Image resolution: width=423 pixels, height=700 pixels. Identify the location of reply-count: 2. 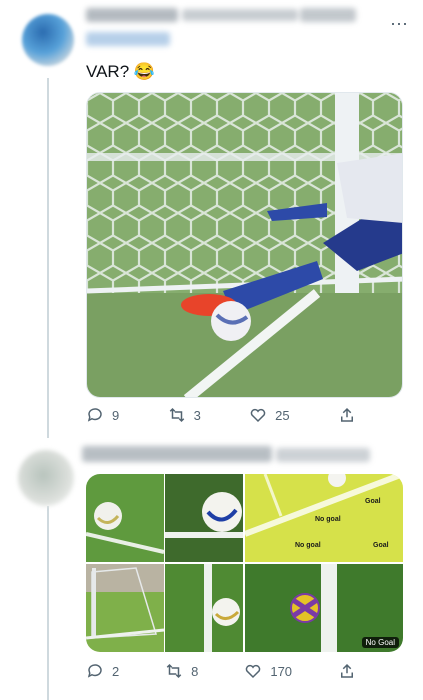
(116, 671).